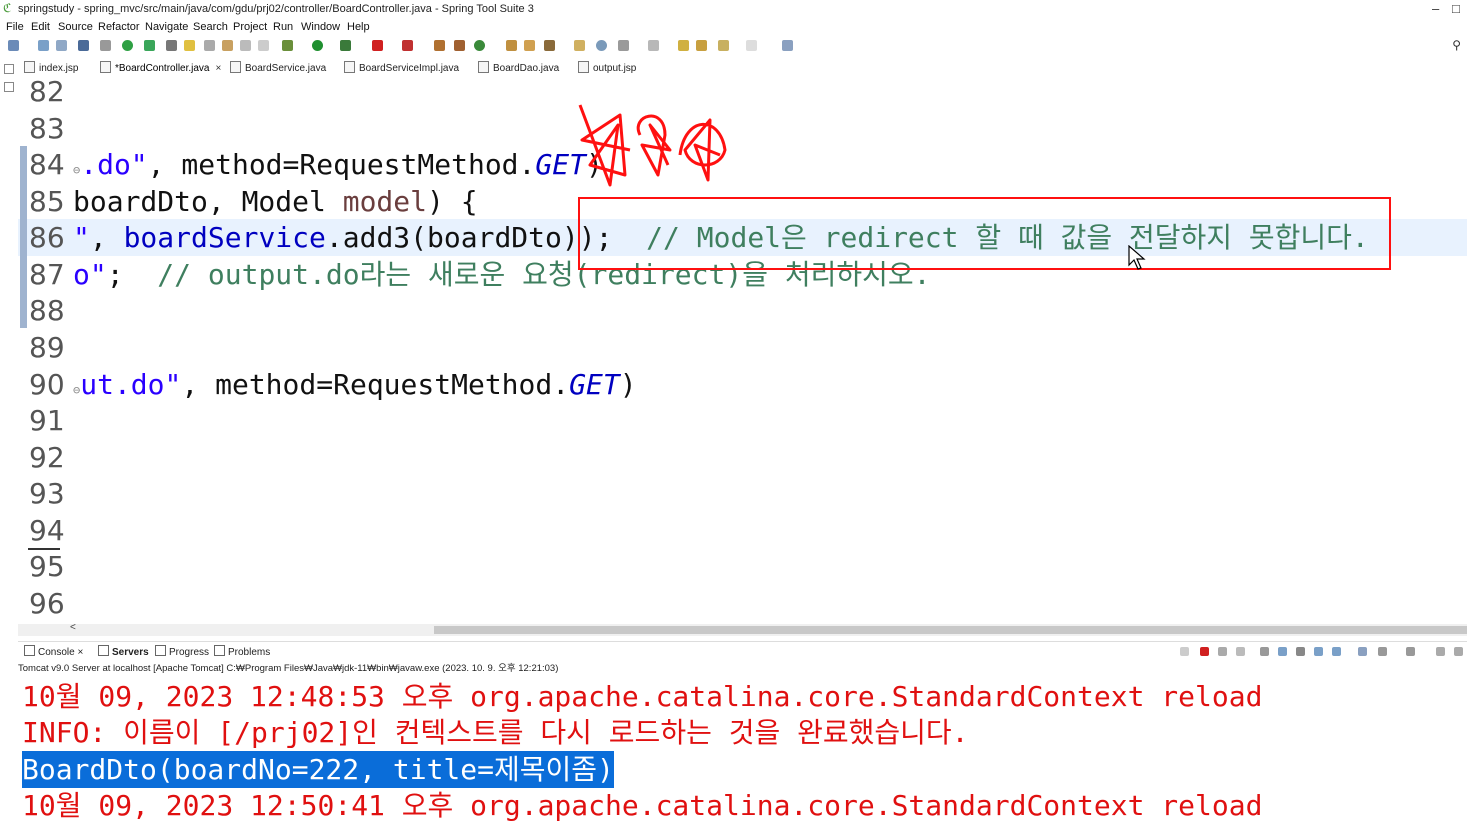  Describe the element at coordinates (607, 67) in the screenshot. I see `tab-output-jsp: output.jsp` at that location.